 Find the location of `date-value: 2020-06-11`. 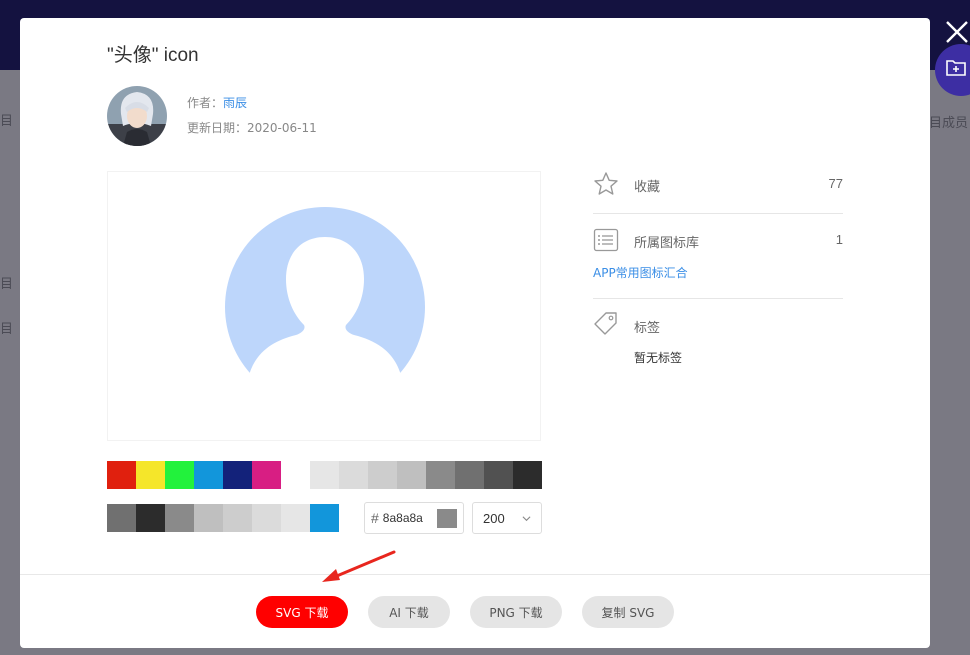

date-value: 2020-06-11 is located at coordinates (282, 128).